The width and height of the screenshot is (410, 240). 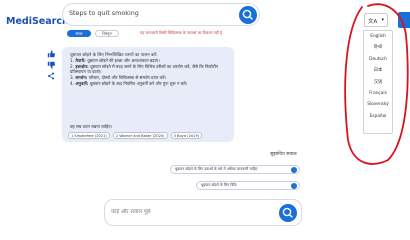 I want to click on followup-search-button, so click(x=288, y=213).